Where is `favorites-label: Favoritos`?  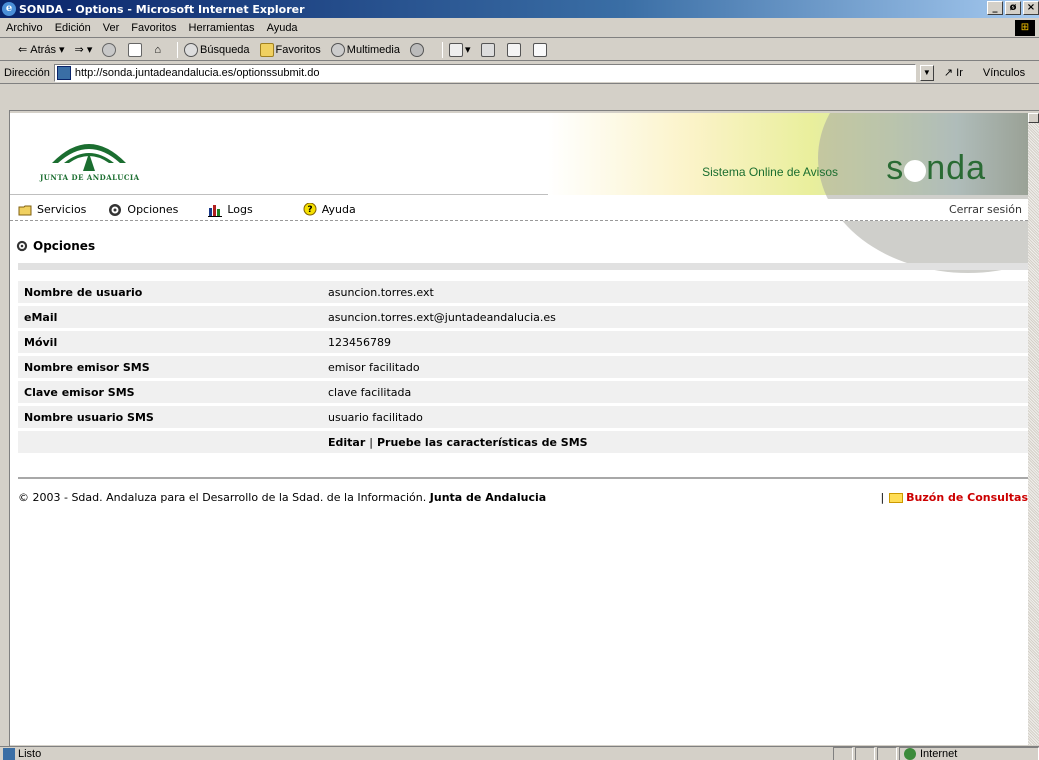
favorites-label: Favoritos is located at coordinates (298, 49).